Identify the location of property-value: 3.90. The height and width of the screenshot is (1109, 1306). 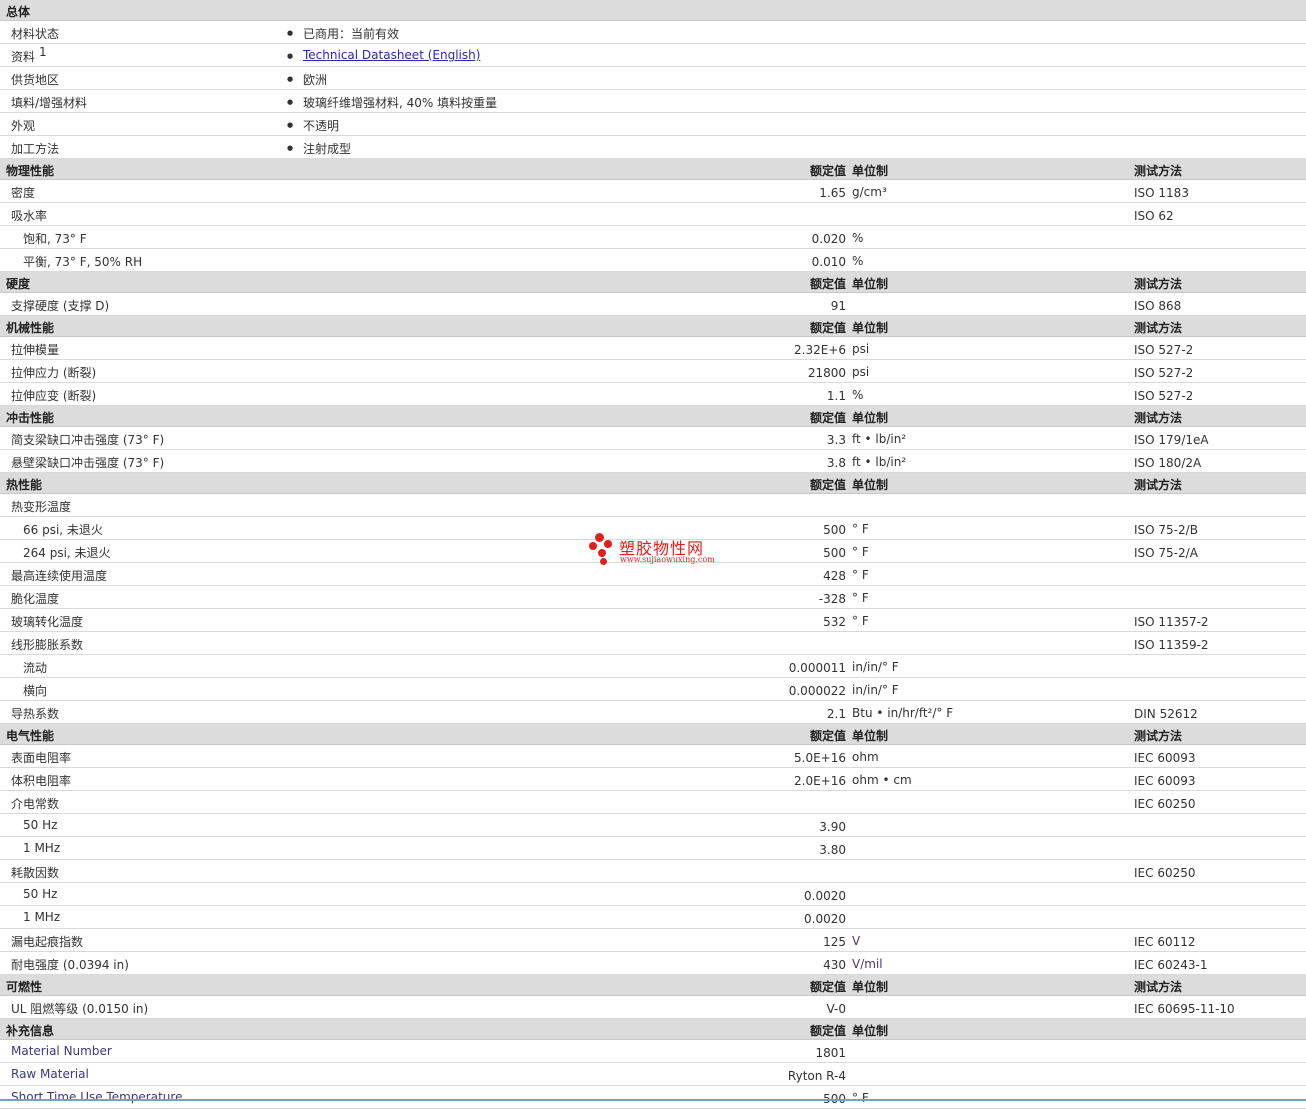
(832, 827).